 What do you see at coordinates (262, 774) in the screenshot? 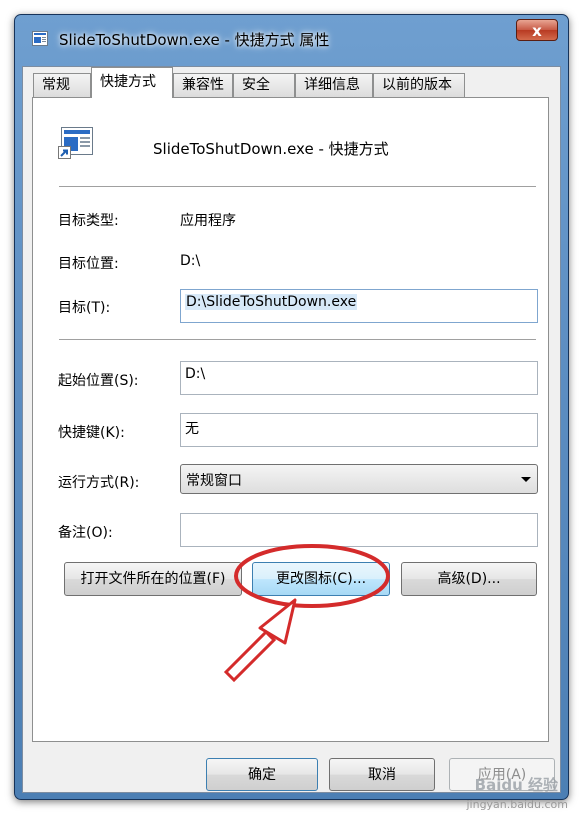
I see `ok-button: 确定` at bounding box center [262, 774].